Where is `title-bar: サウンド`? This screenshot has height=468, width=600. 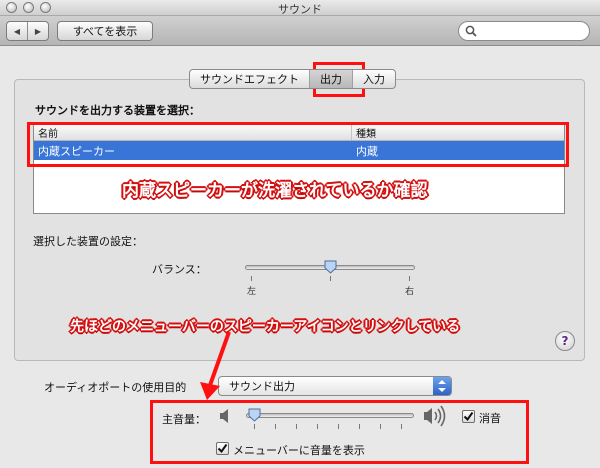 title-bar: サウンド is located at coordinates (300, 8).